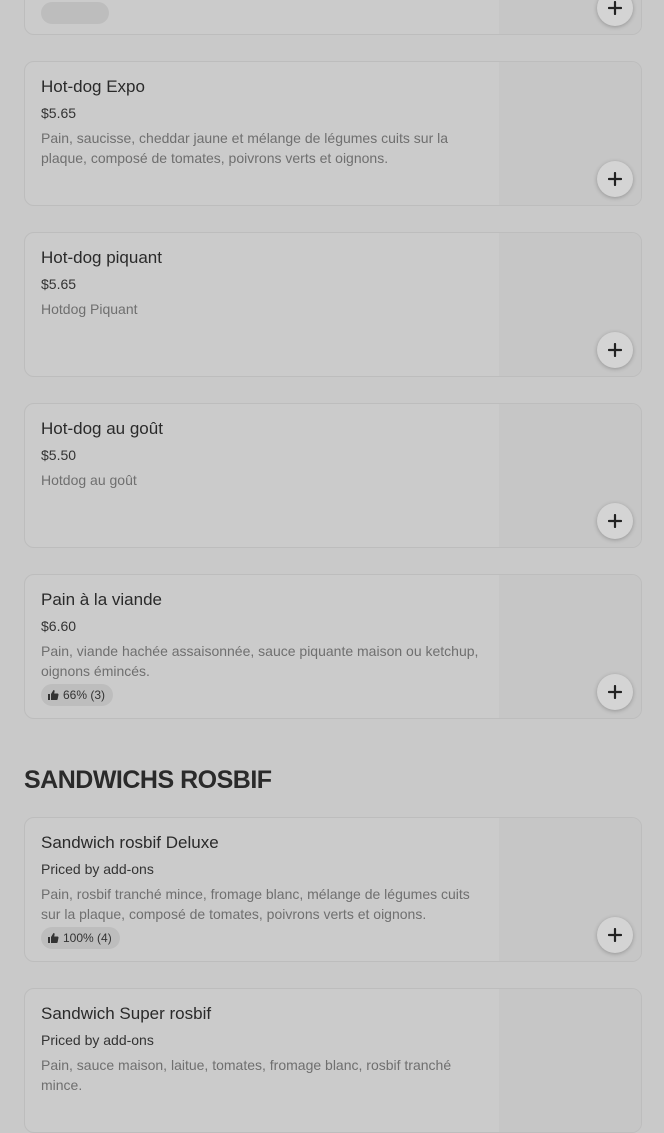 The width and height of the screenshot is (664, 1133). I want to click on rating-text: 66% (3), so click(84, 695).